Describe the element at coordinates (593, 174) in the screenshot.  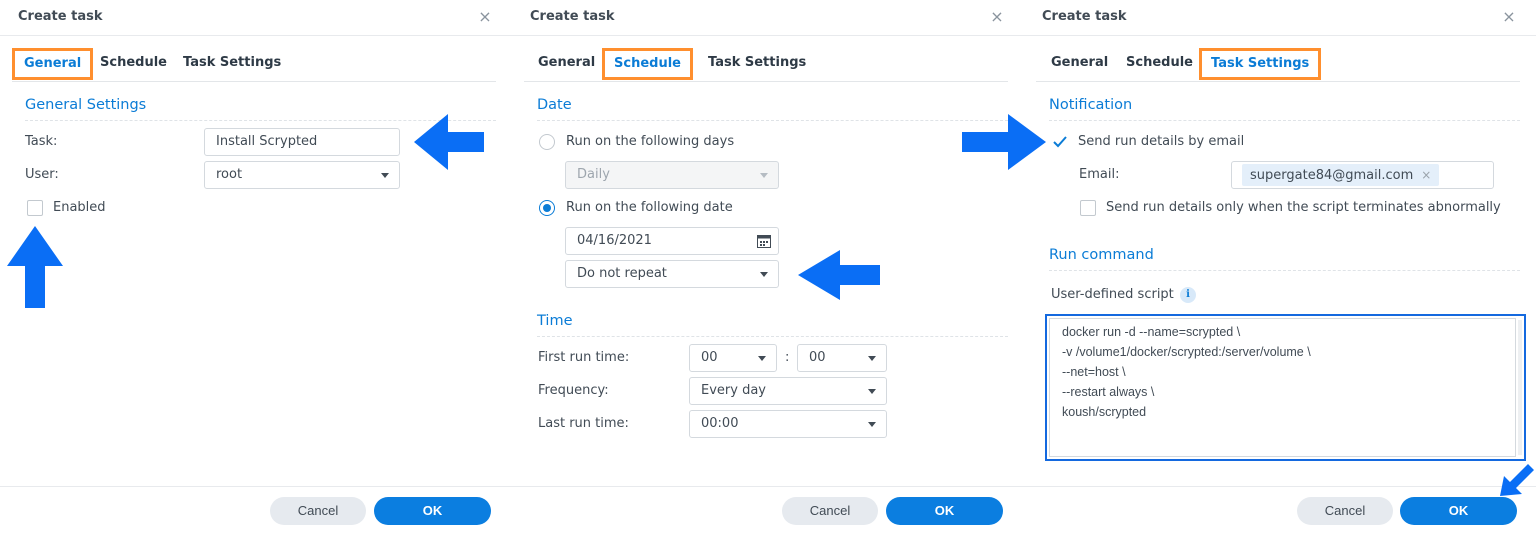
I see `days-select-value: Daily` at that location.